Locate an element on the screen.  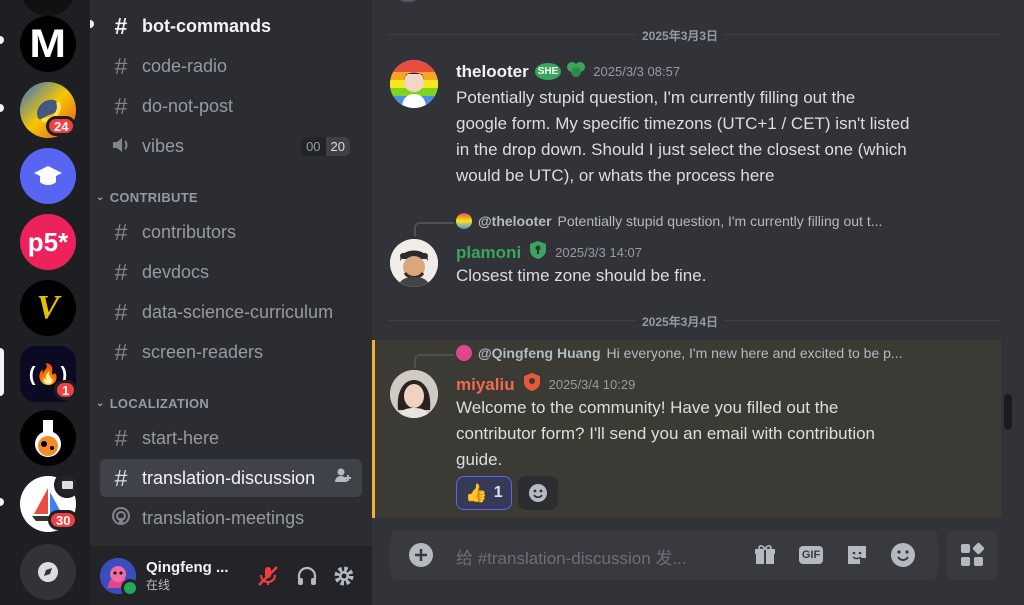
message-author: miyaliu is located at coordinates (485, 385).